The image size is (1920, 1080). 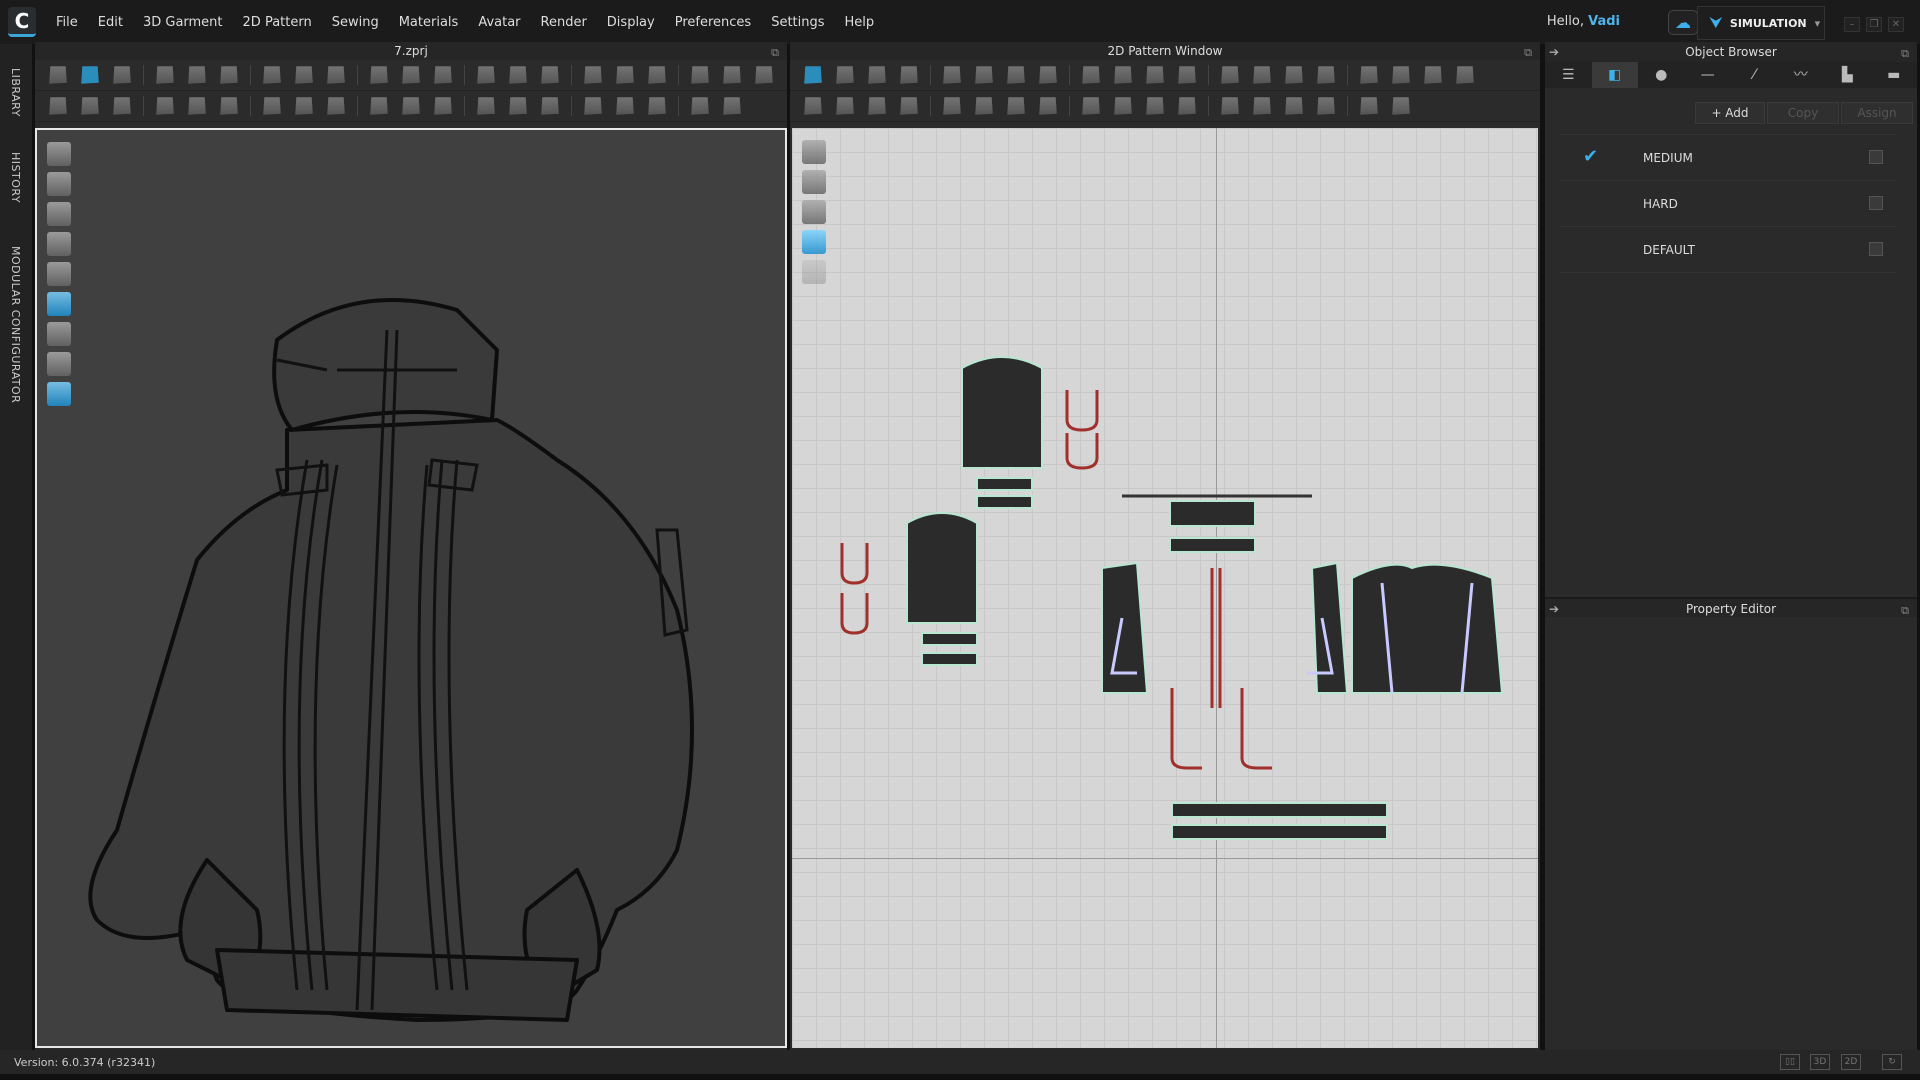 What do you see at coordinates (22, 22) in the screenshot?
I see `app-logo: C` at bounding box center [22, 22].